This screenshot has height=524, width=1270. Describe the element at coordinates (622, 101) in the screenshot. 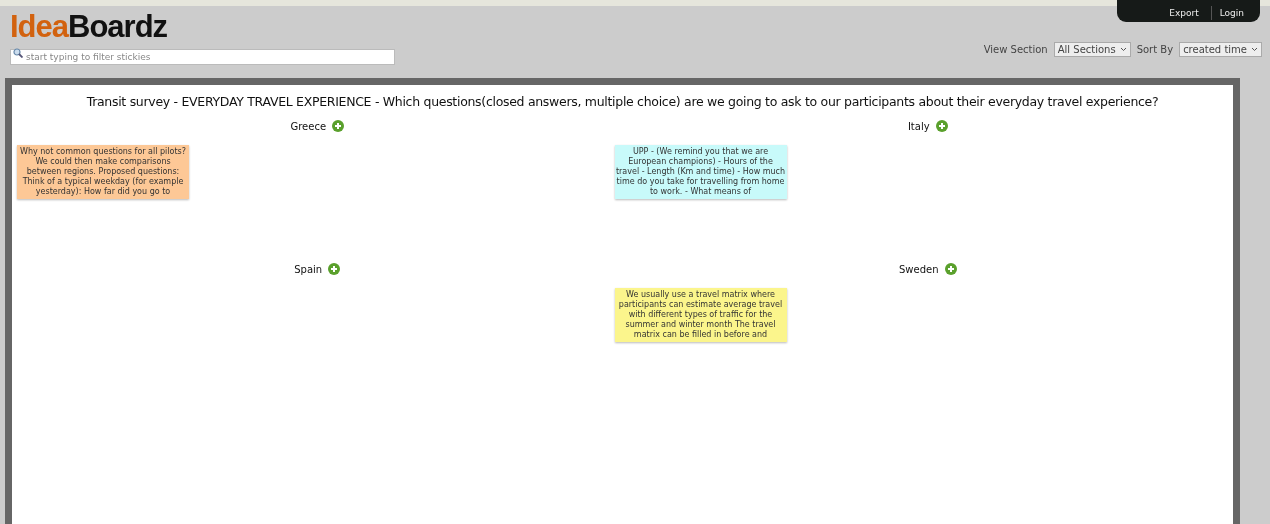

I see `board-title: Transit survey - EVERYDAY TRAVEL EXPERIENCE - Which questions(closed answers, multiple choice) are we going to ask to our participants about their everyday travel experience?` at that location.